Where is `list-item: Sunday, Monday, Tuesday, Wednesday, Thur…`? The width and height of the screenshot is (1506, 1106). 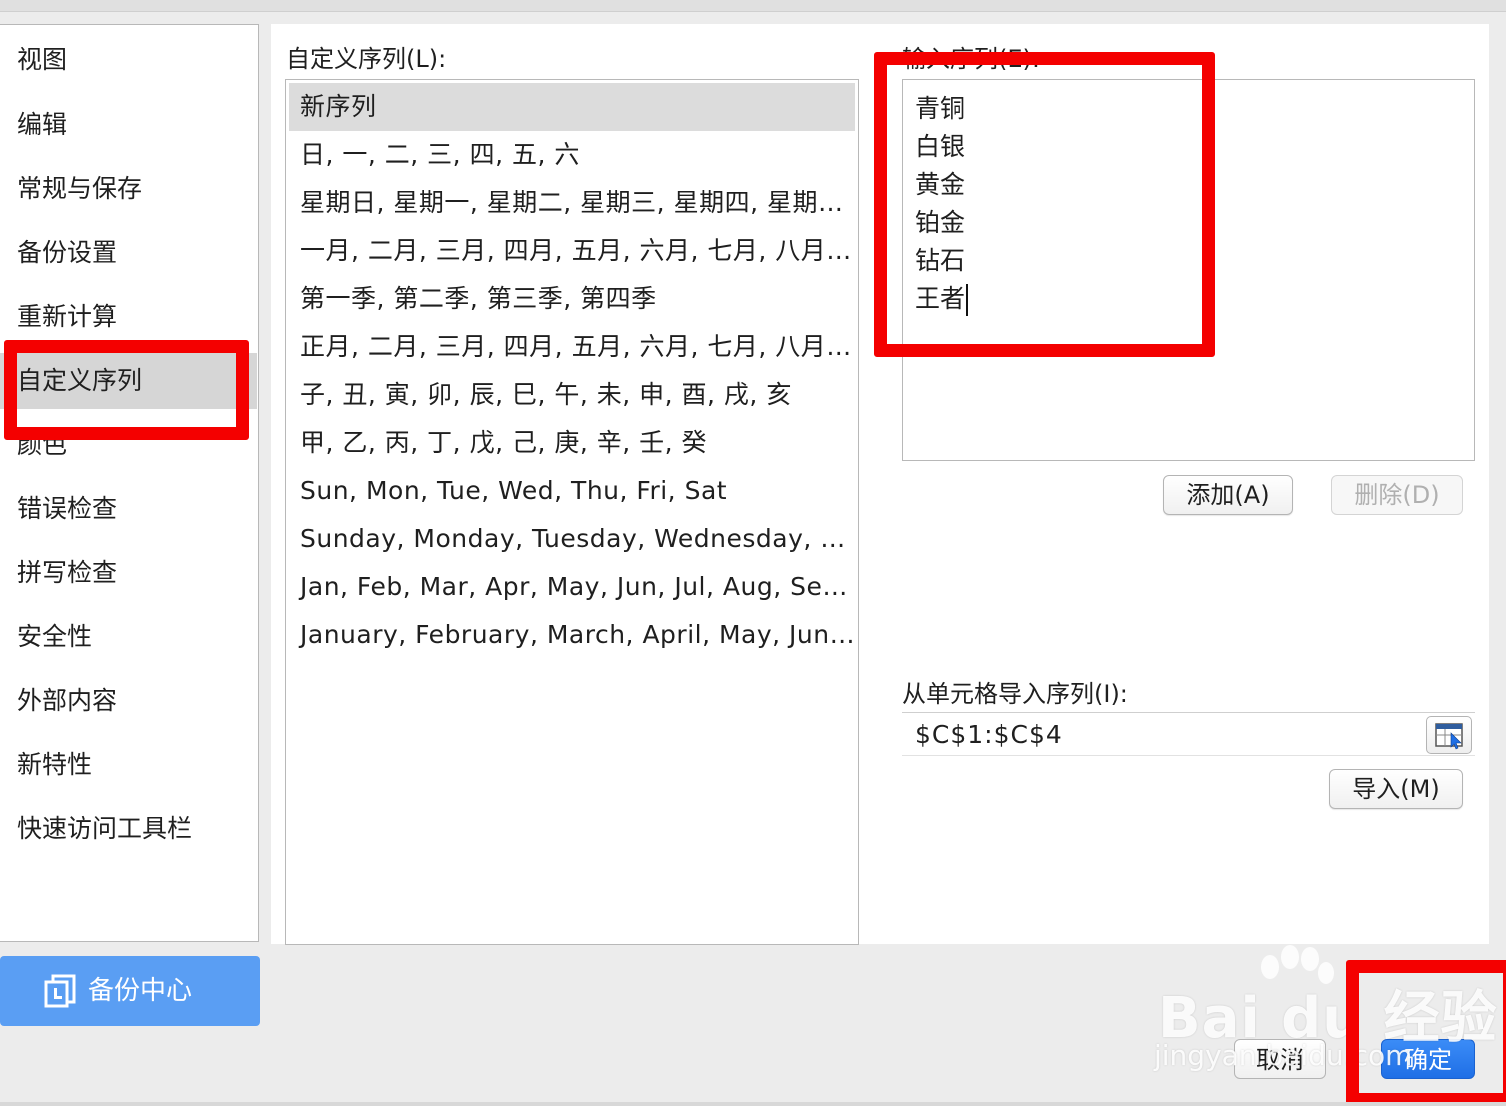
list-item: Sunday, Monday, Tuesday, Wednesday, Thur… is located at coordinates (572, 539).